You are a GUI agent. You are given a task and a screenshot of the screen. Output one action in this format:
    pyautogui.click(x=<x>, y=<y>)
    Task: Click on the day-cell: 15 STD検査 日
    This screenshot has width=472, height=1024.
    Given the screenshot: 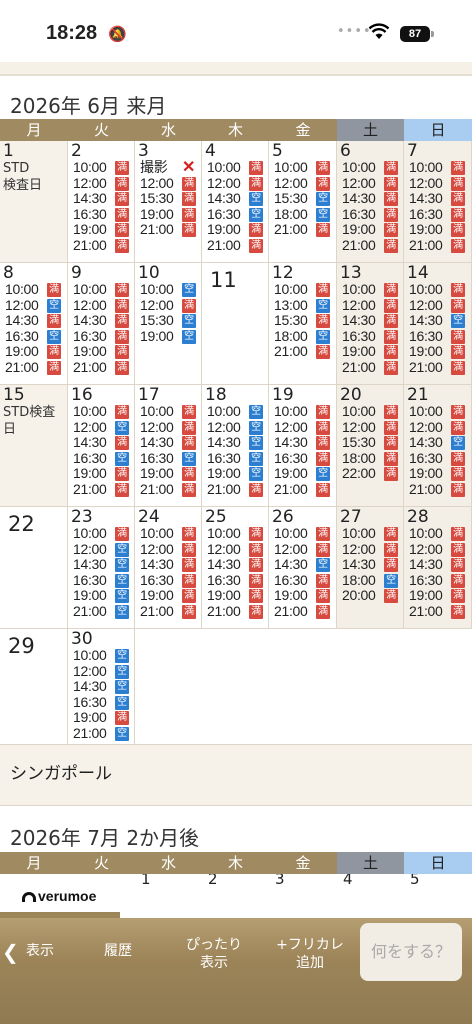 What is the action you would take?
    pyautogui.click(x=34, y=446)
    